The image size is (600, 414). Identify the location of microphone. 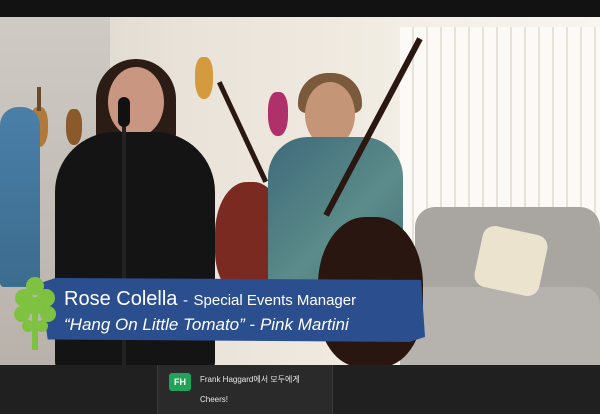
(124, 112).